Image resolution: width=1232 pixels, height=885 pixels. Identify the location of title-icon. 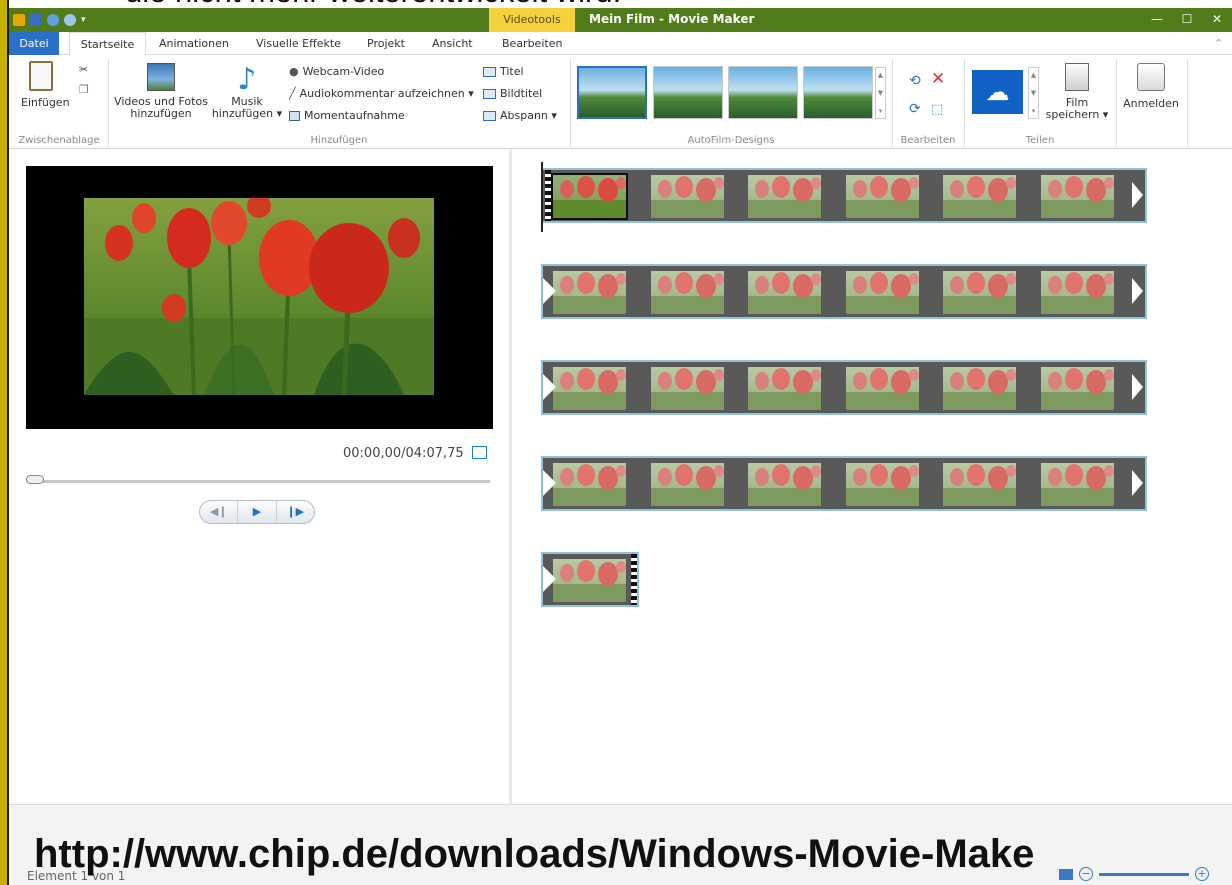
(489, 71).